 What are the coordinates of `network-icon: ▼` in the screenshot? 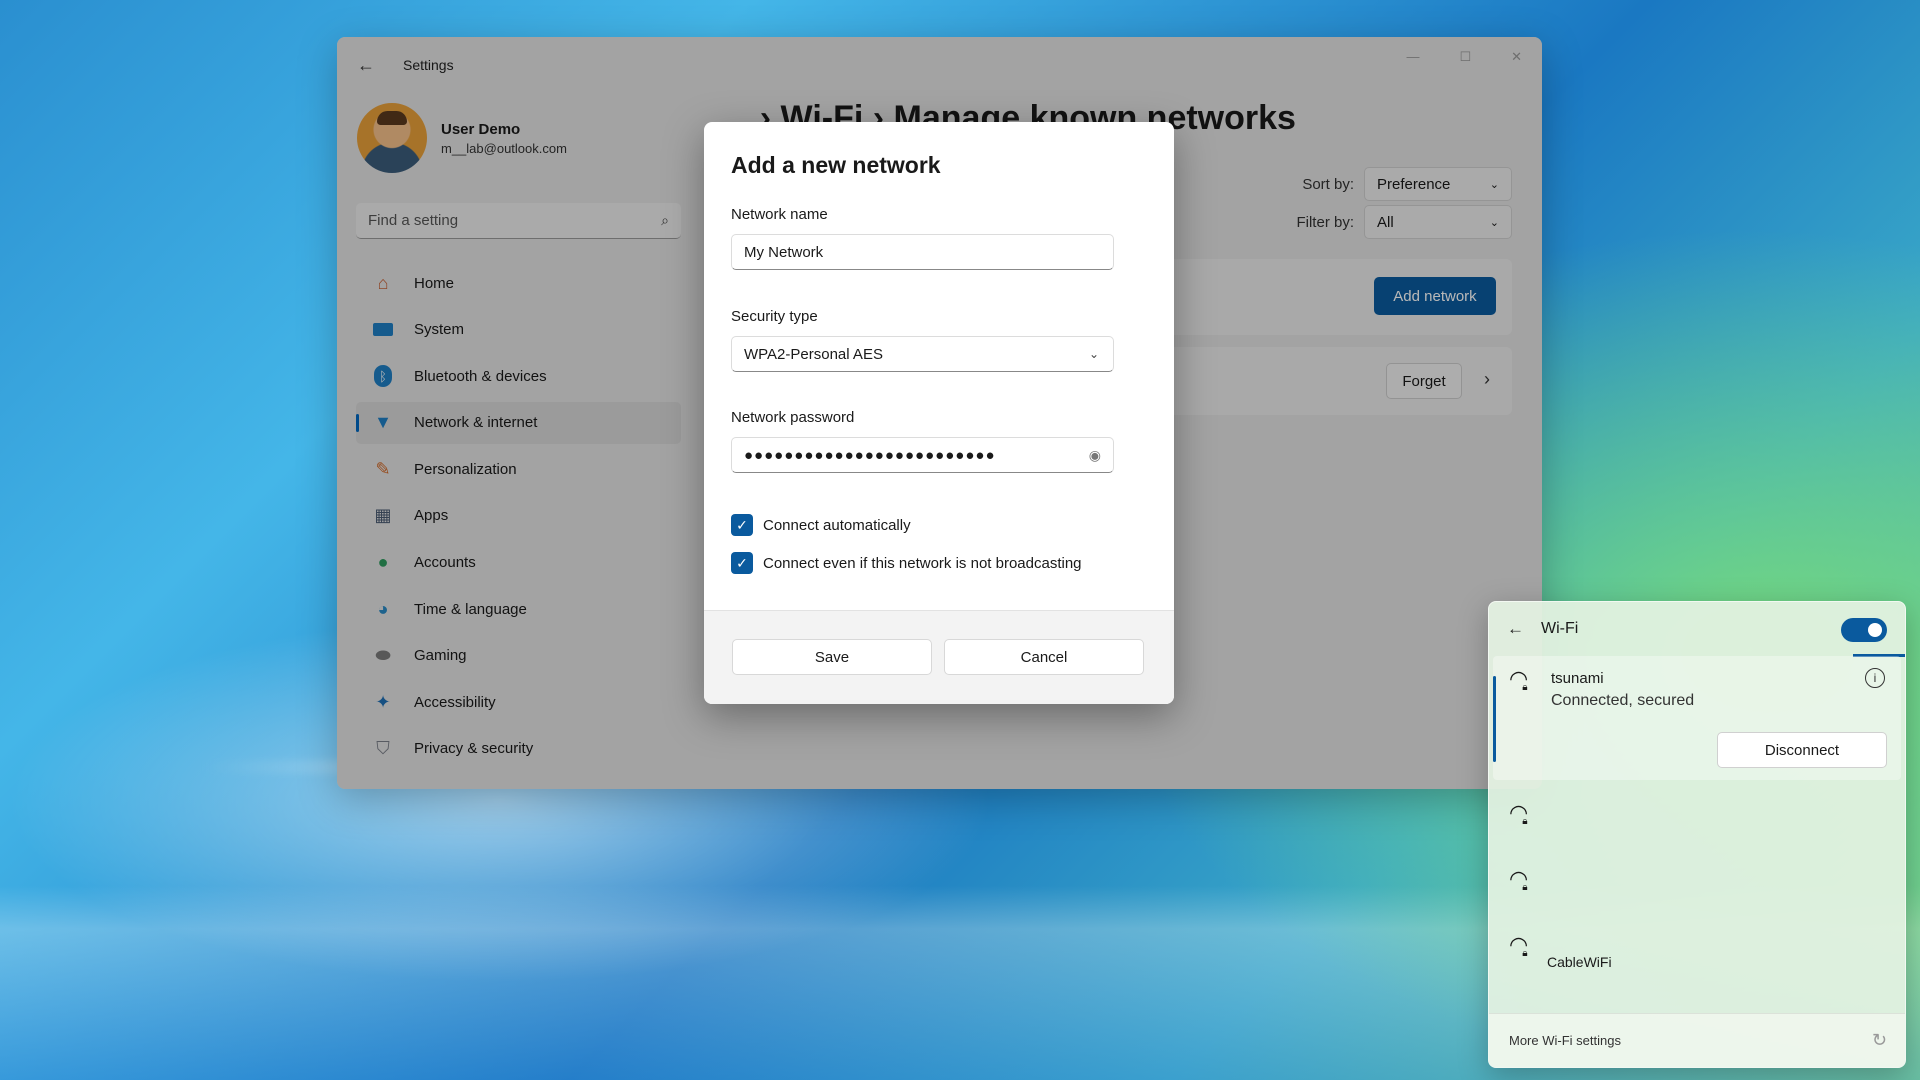 It's located at (383, 422).